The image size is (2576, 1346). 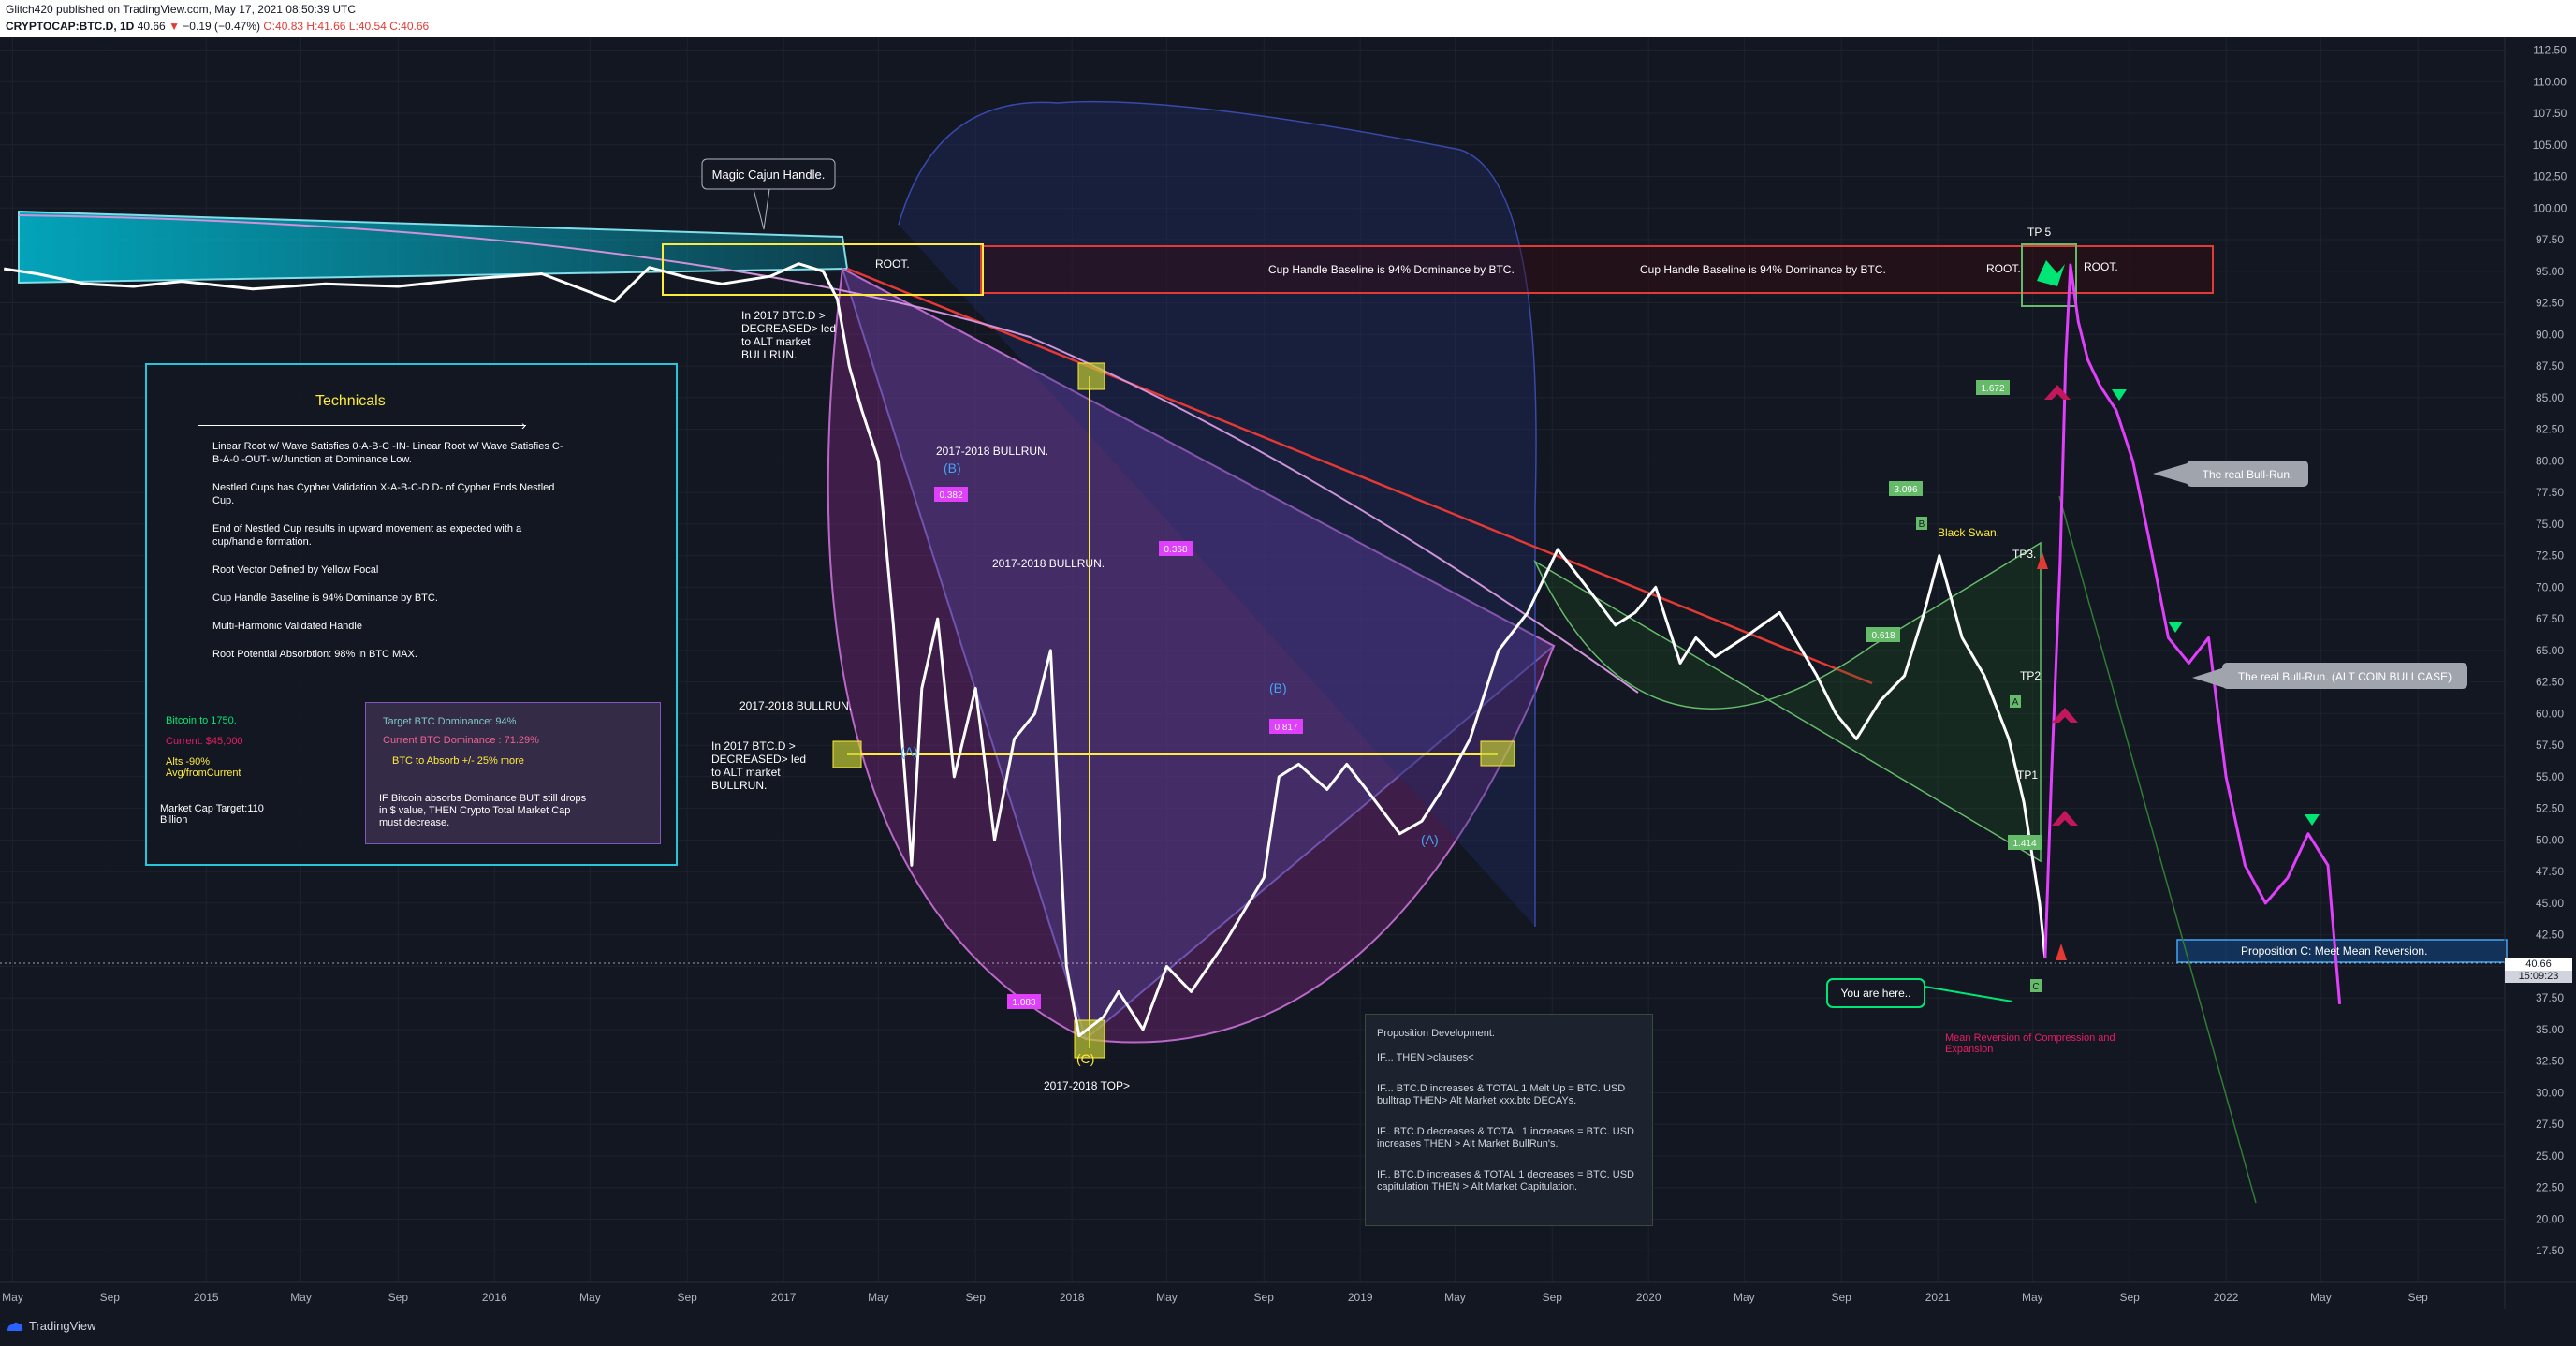 I want to click on cyan-wedge, so click(x=433, y=247).